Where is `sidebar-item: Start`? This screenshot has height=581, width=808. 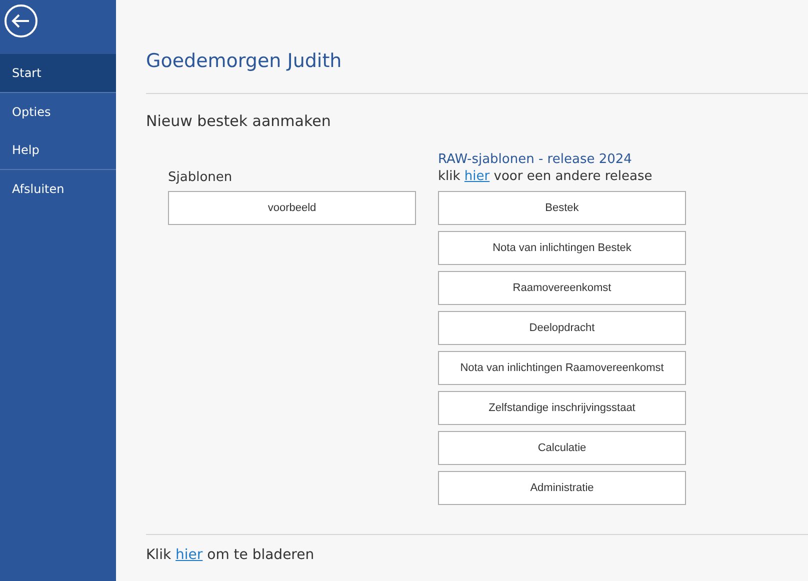
sidebar-item: Start is located at coordinates (58, 73).